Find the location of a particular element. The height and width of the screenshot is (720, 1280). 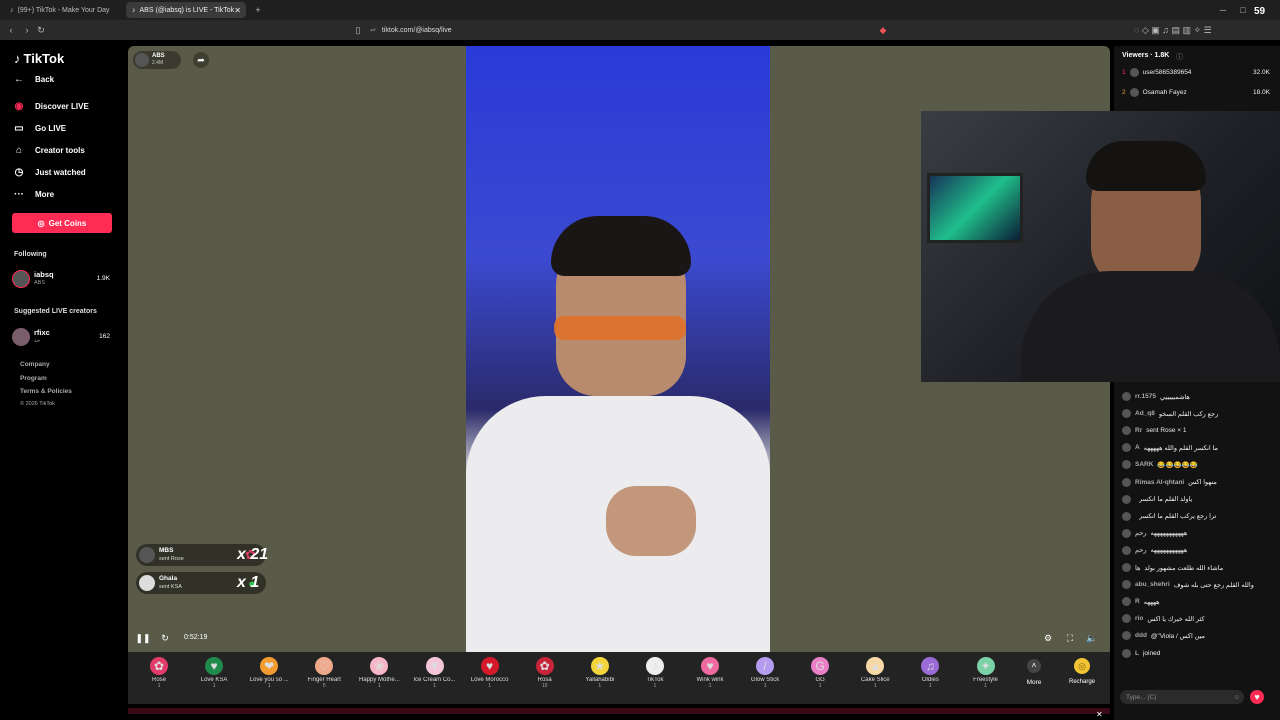

chat-username: ها is located at coordinates (1137, 568).